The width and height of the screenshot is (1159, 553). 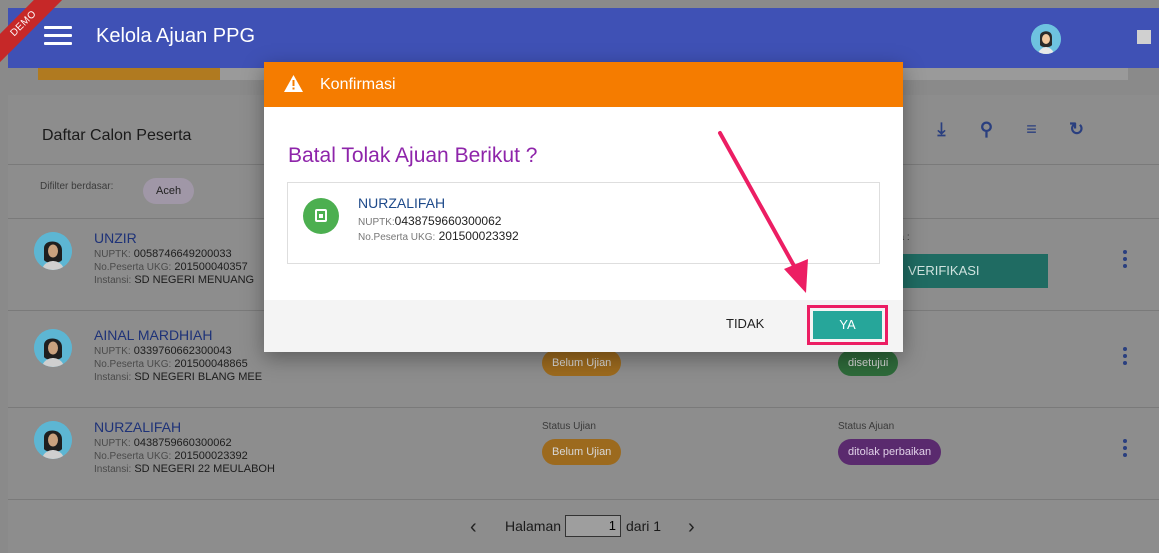 What do you see at coordinates (963, 271) in the screenshot?
I see `verify-form-button: VERIFIKASI FORMULIR` at bounding box center [963, 271].